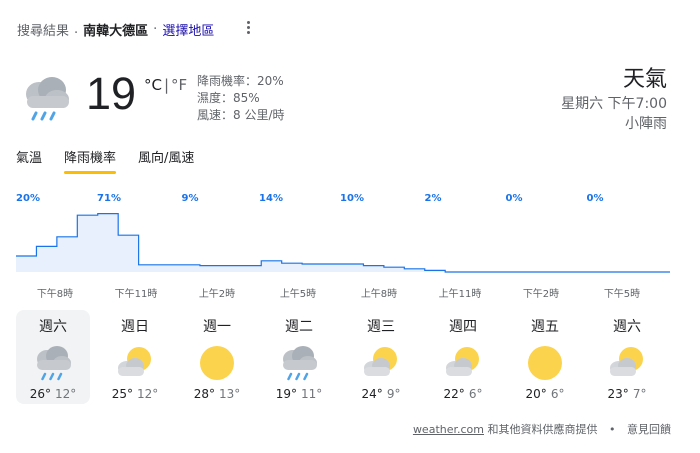 This screenshot has height=453, width=700. What do you see at coordinates (343, 242) in the screenshot?
I see `precipitation-area` at bounding box center [343, 242].